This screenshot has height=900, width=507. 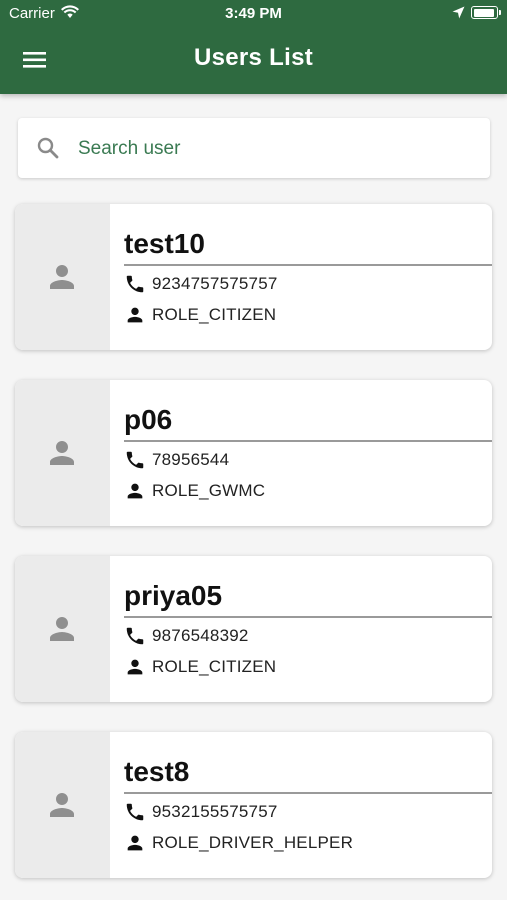 I want to click on user-name: test8, so click(x=157, y=771).